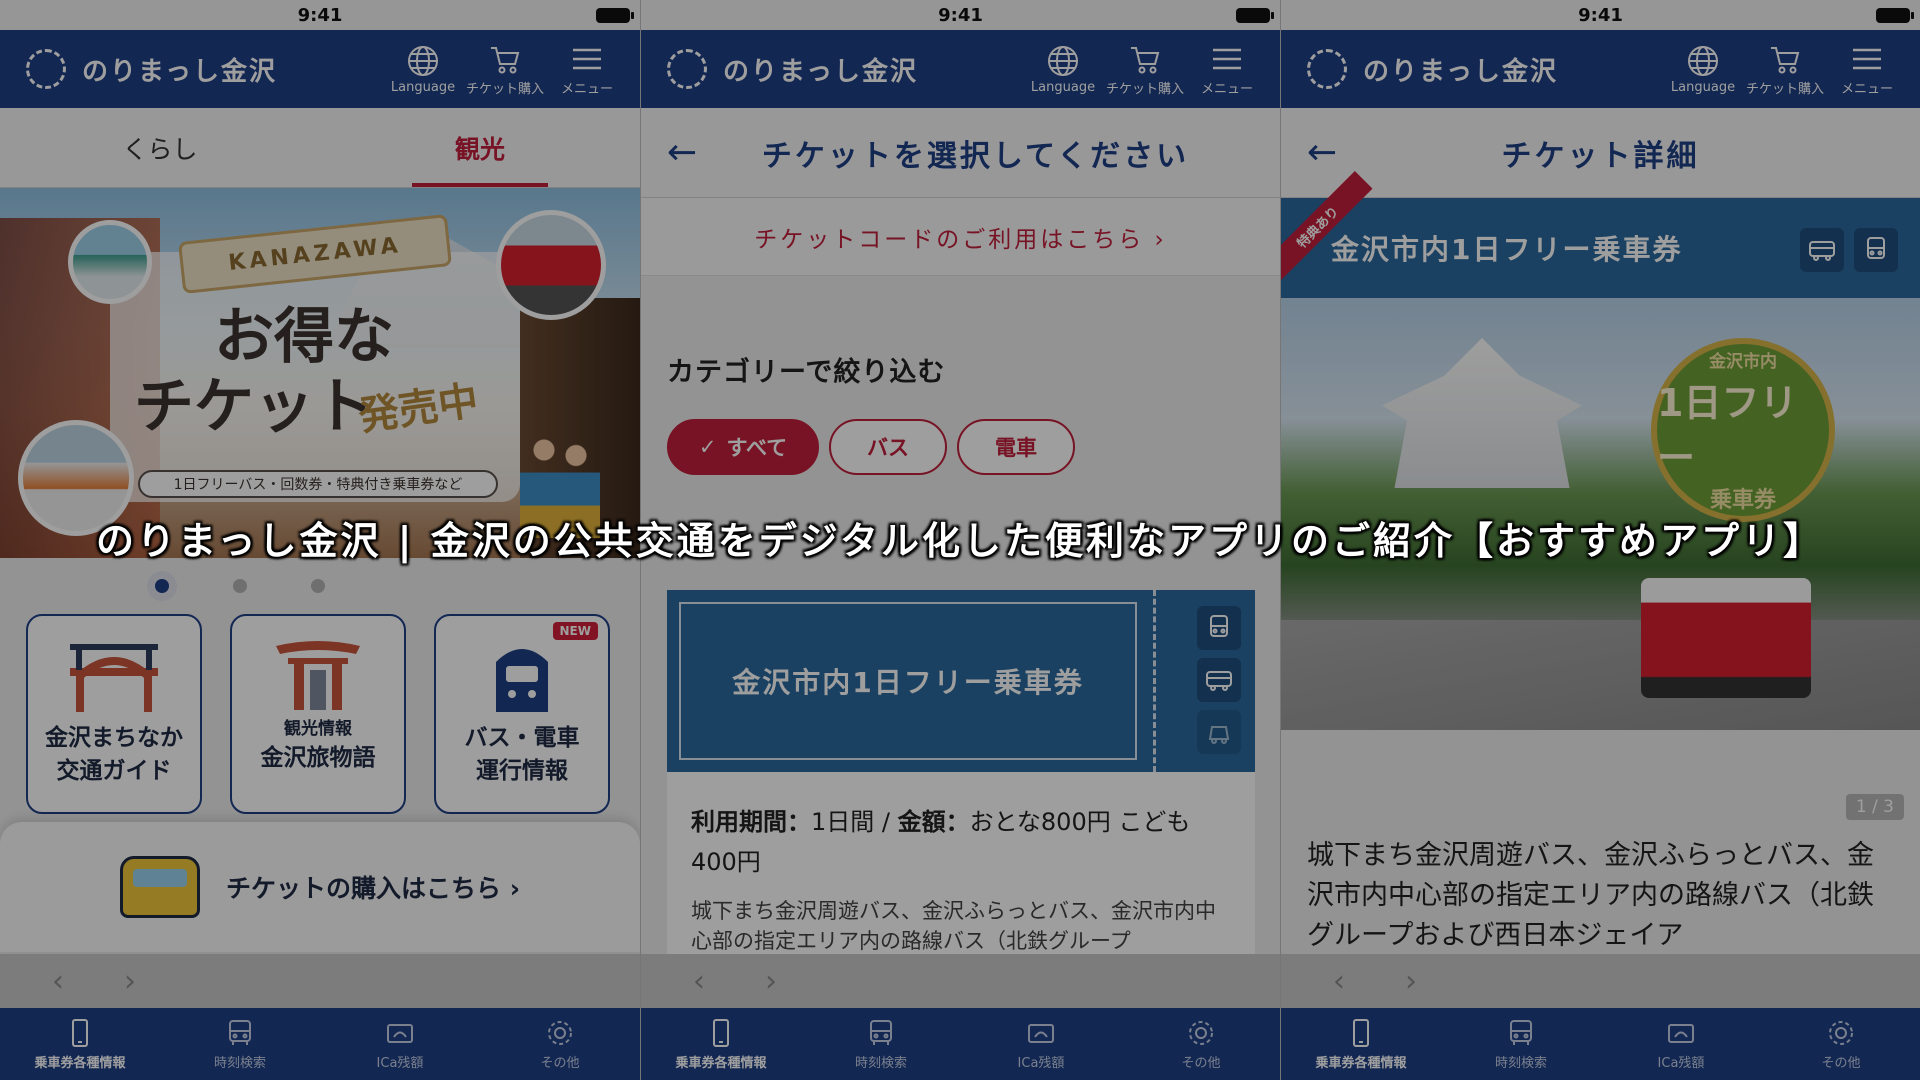 This screenshot has height=1080, width=1920. What do you see at coordinates (522, 680) in the screenshot?
I see `bus-front-icon` at bounding box center [522, 680].